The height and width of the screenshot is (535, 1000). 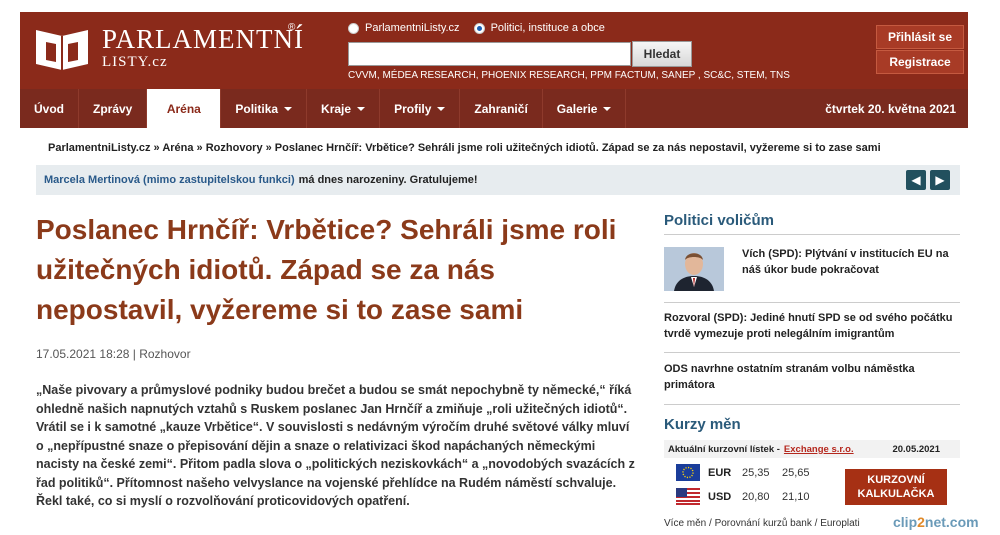 What do you see at coordinates (113, 108) in the screenshot?
I see `nav-zpravy: Zprávy` at bounding box center [113, 108].